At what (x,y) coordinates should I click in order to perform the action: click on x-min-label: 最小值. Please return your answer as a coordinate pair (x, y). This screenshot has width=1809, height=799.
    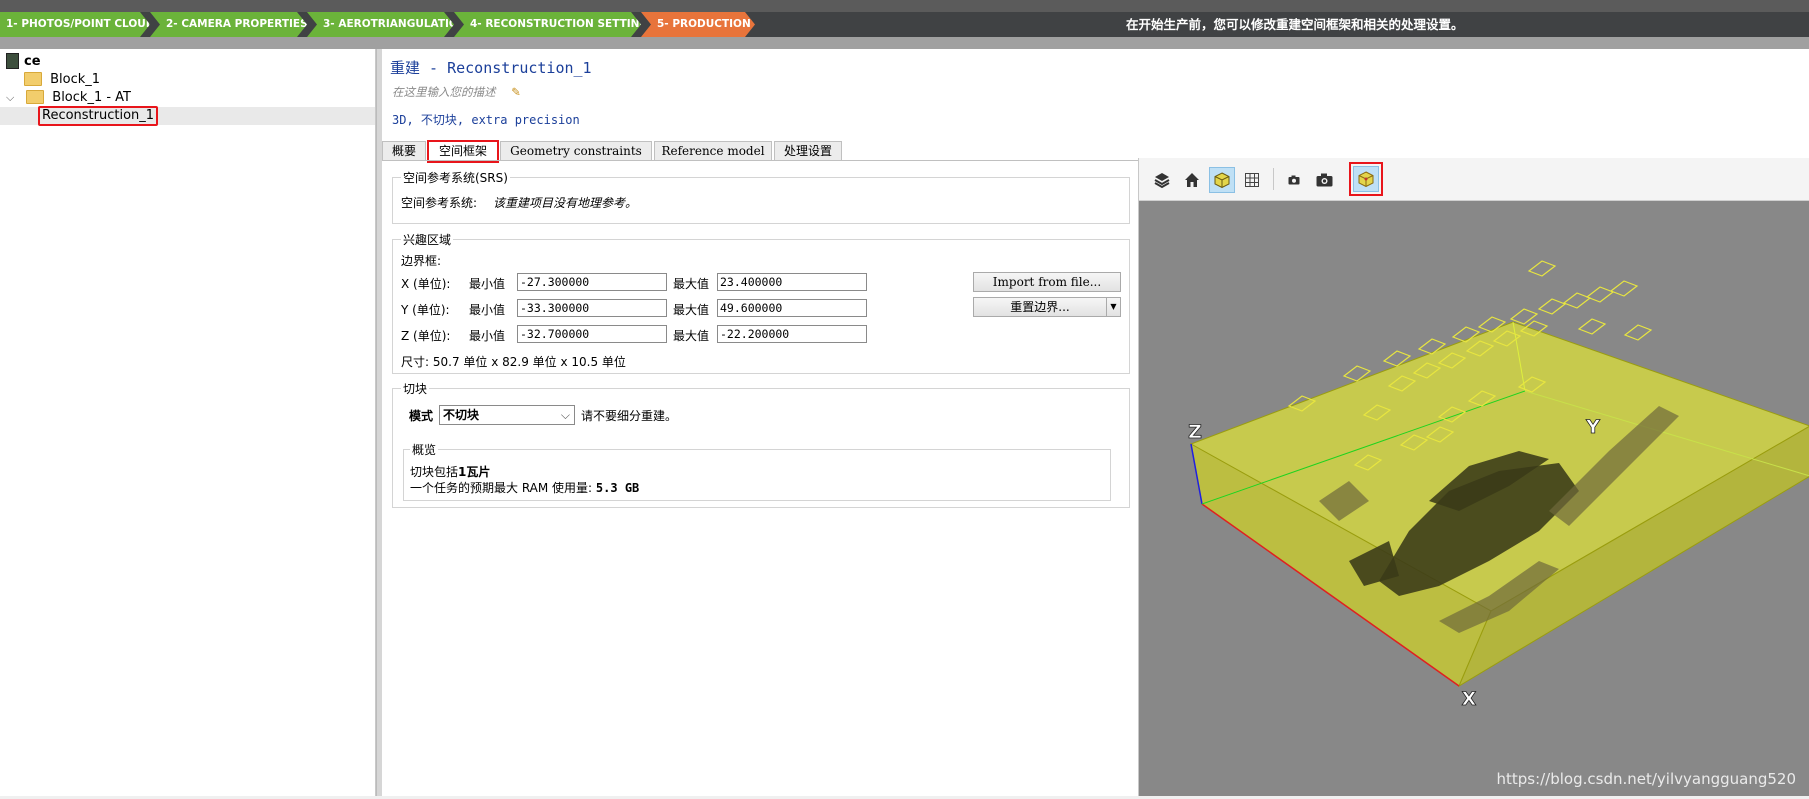
    Looking at the image, I should click on (487, 284).